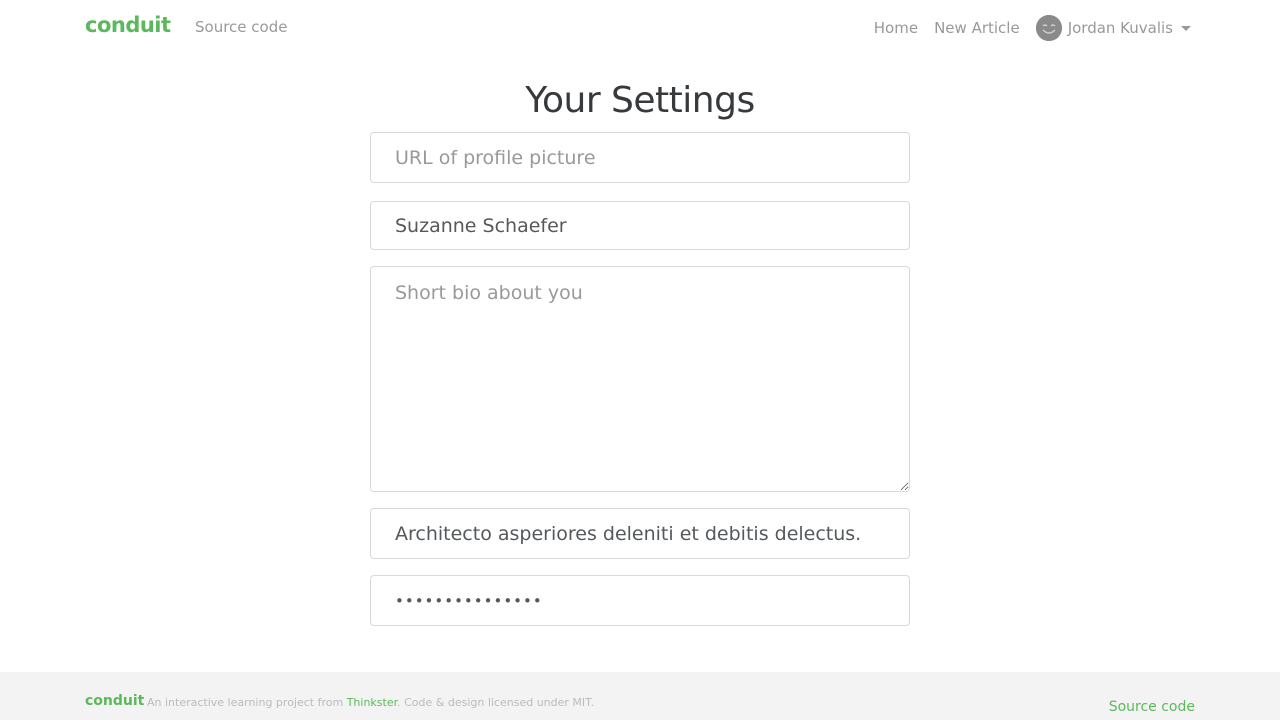 The width and height of the screenshot is (1280, 720). I want to click on footer-brand-link: conduit, so click(114, 701).